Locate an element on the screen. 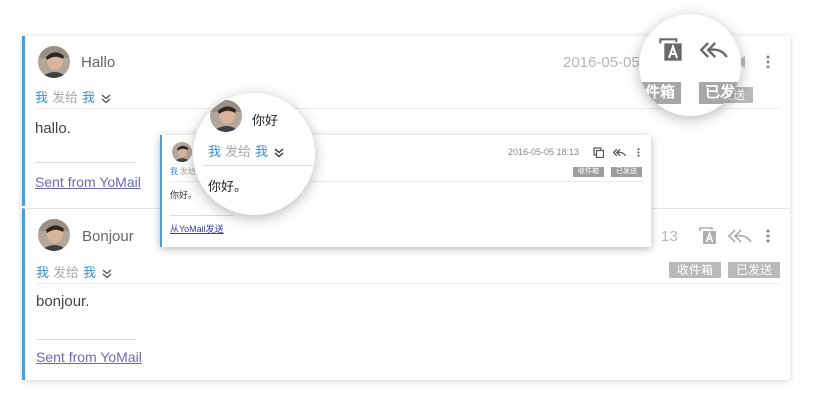  message-body: hallo. is located at coordinates (53, 128).